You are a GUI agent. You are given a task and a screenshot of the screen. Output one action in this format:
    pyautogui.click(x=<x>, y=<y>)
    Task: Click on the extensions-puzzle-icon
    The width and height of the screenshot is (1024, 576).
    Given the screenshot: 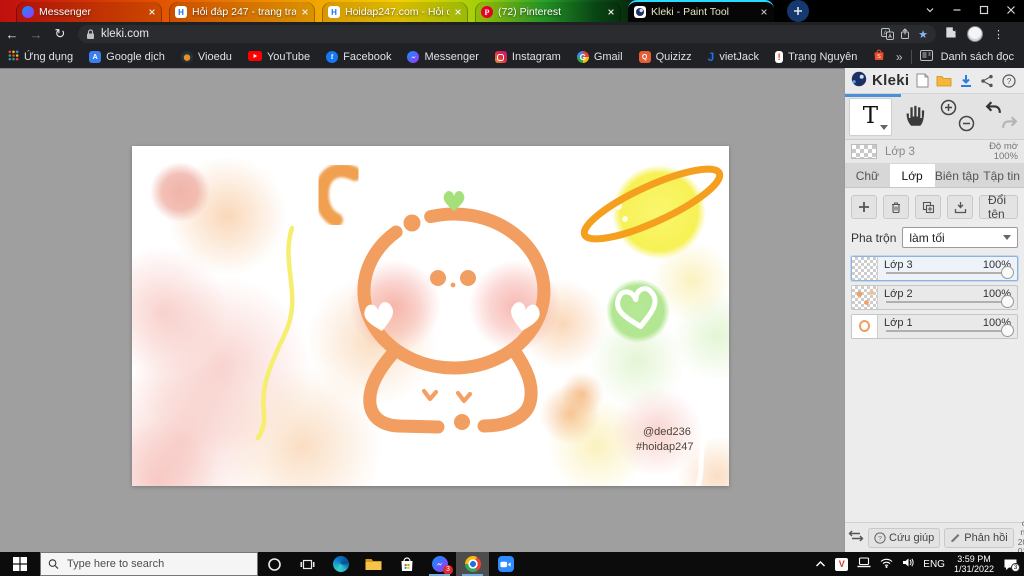 What is the action you would take?
    pyautogui.click(x=950, y=34)
    